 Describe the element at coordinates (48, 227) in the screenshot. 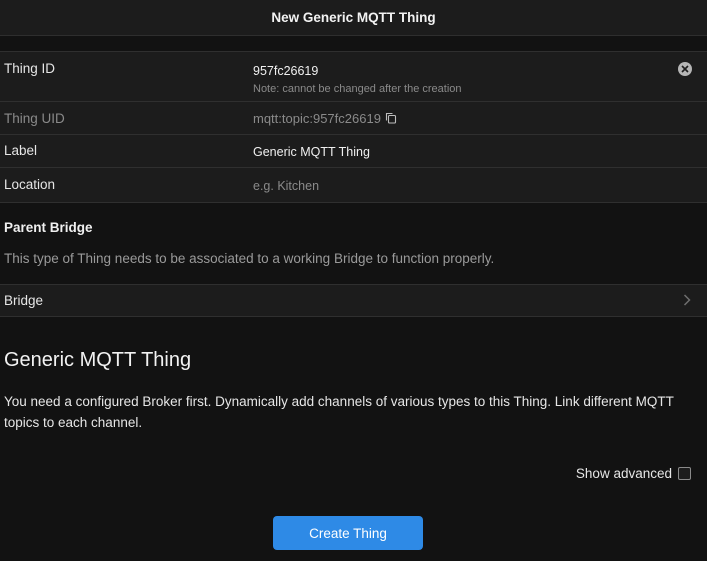

I see `parent-bridge-title: Parent Bridge` at that location.